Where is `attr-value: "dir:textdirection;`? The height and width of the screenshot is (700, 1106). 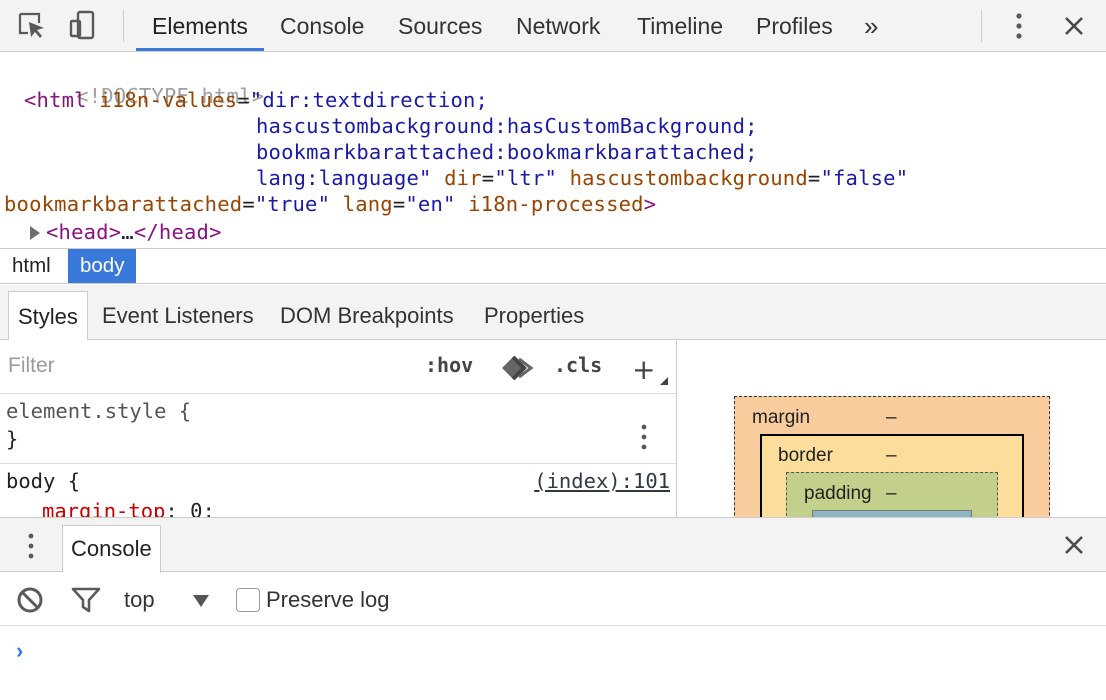
attr-value: "dir:textdirection; is located at coordinates (369, 100).